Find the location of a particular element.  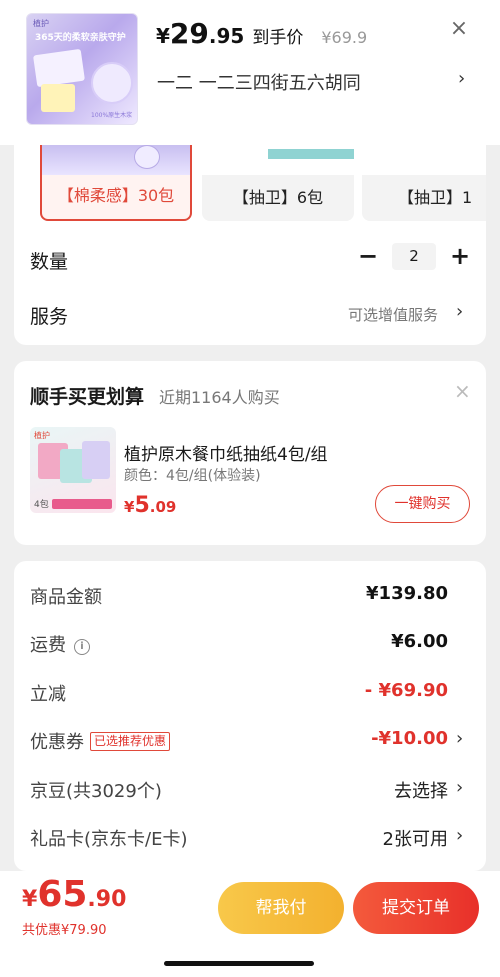

price-decimal: .95 is located at coordinates (226, 36).